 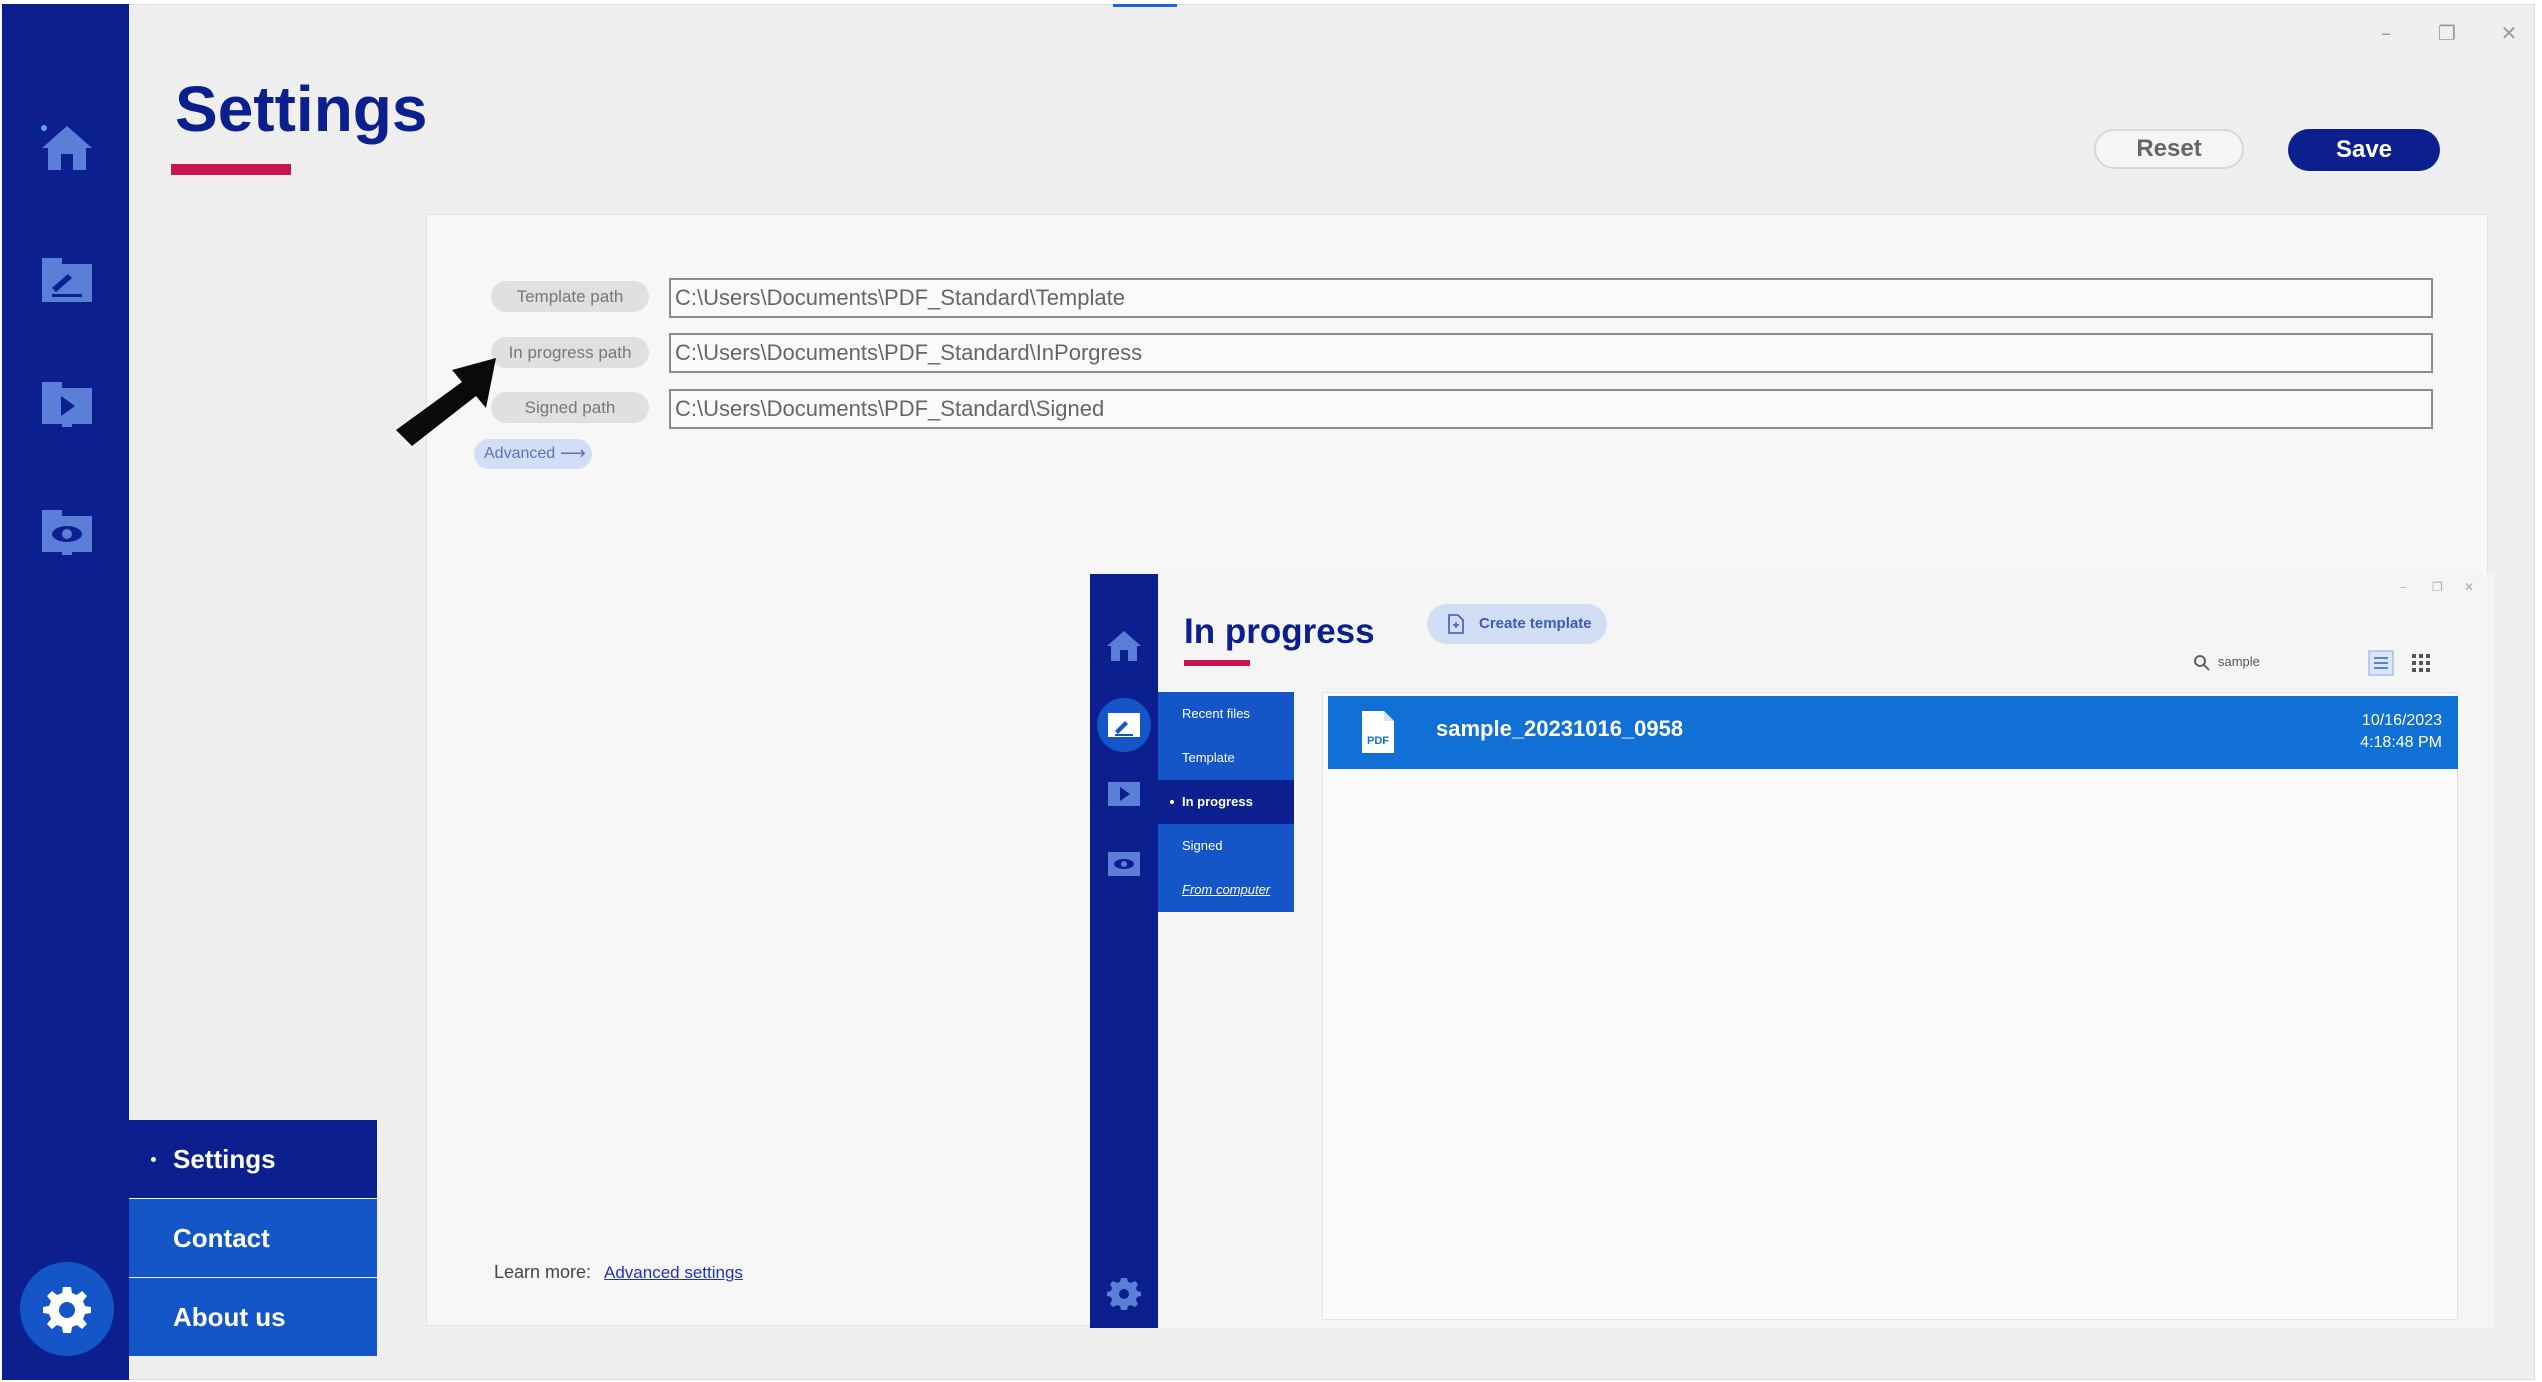 What do you see at coordinates (2421, 663) in the screenshot?
I see `grid-view-icon` at bounding box center [2421, 663].